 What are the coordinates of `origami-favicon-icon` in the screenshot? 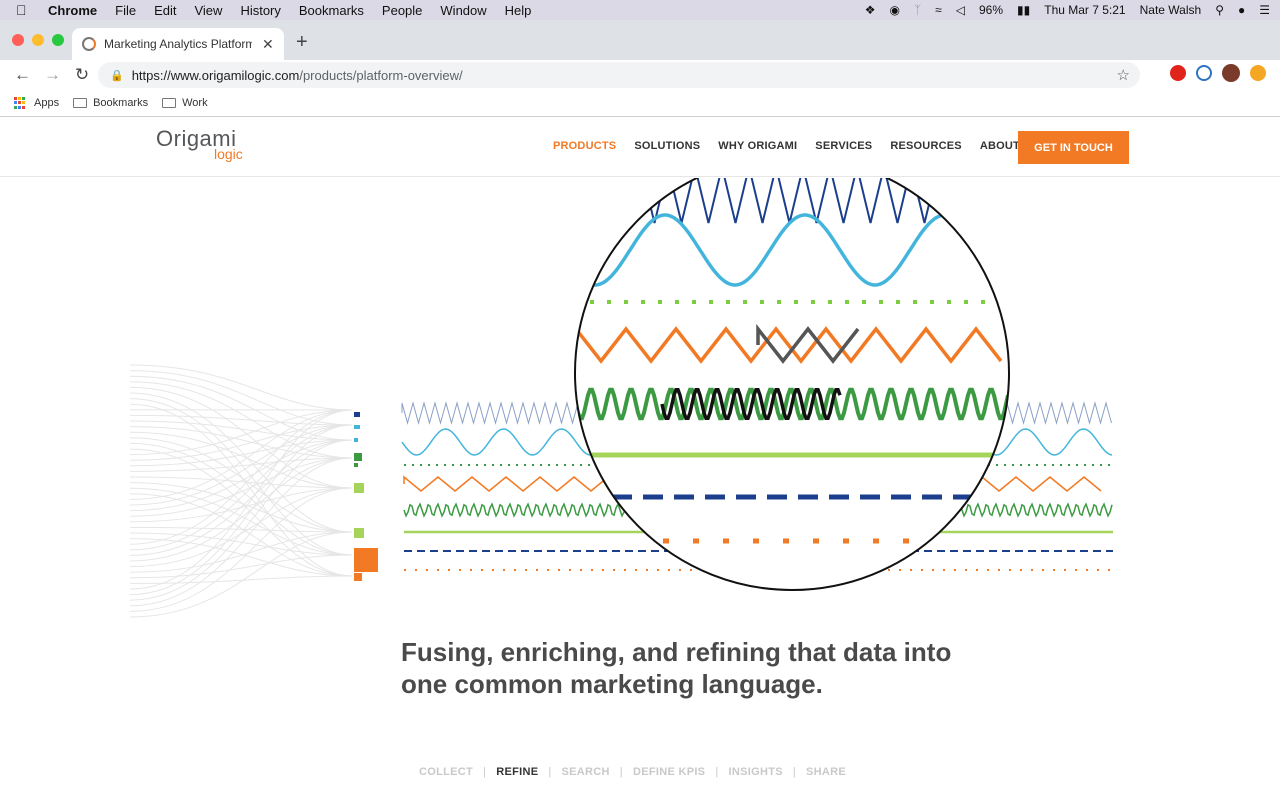 It's located at (89, 44).